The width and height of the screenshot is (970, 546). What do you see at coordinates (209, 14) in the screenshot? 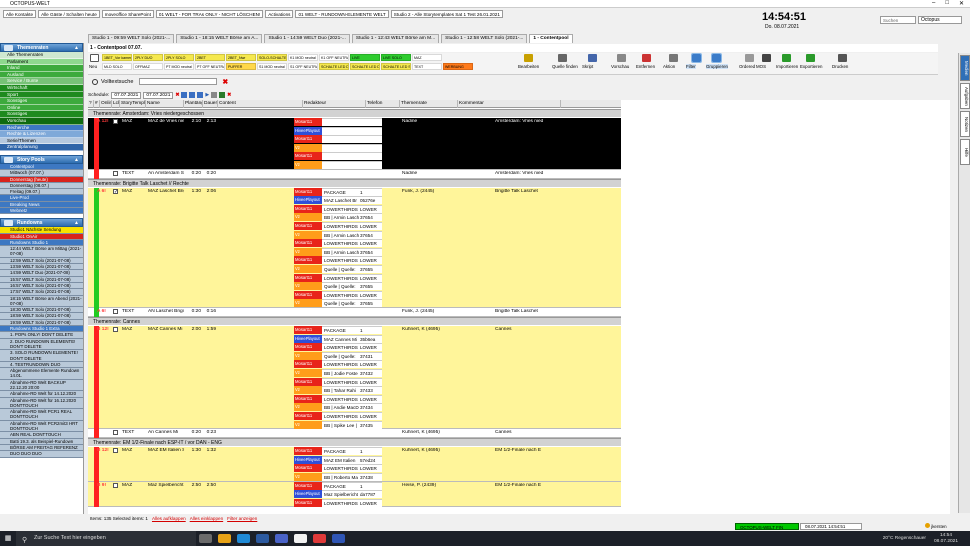
I see `shortcut-link: 01 WELT - FOR TRAs ONLY - NICHT LÖSCHEN!` at bounding box center [209, 14].